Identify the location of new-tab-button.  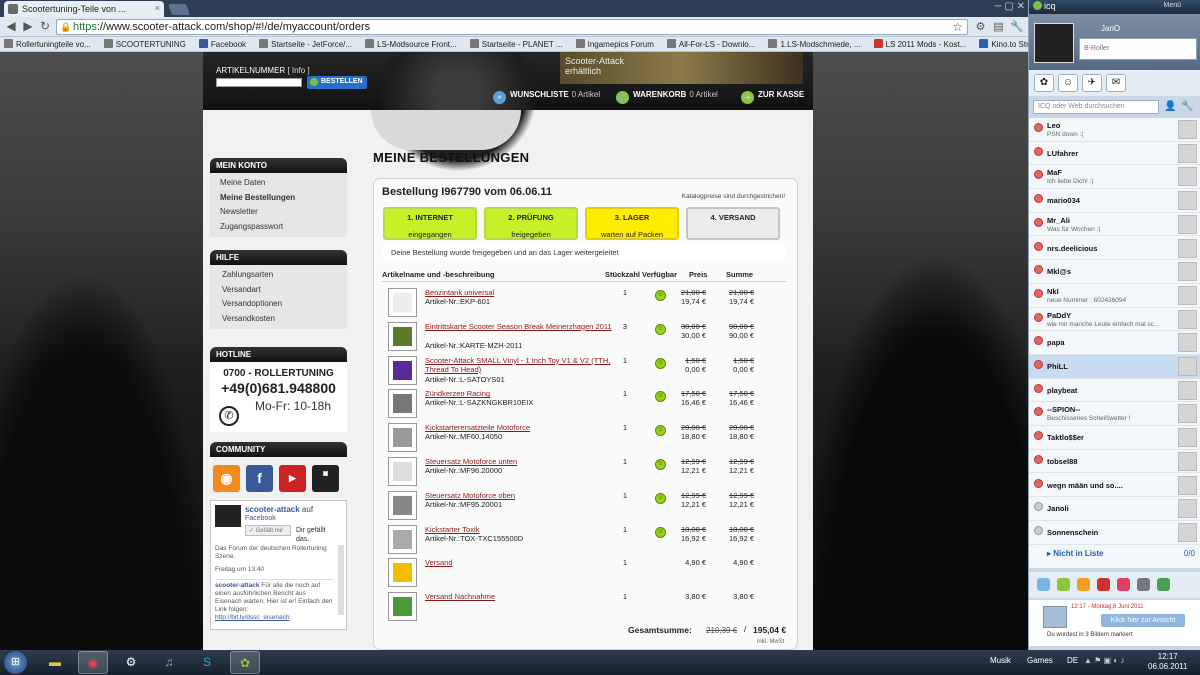
(179, 9).